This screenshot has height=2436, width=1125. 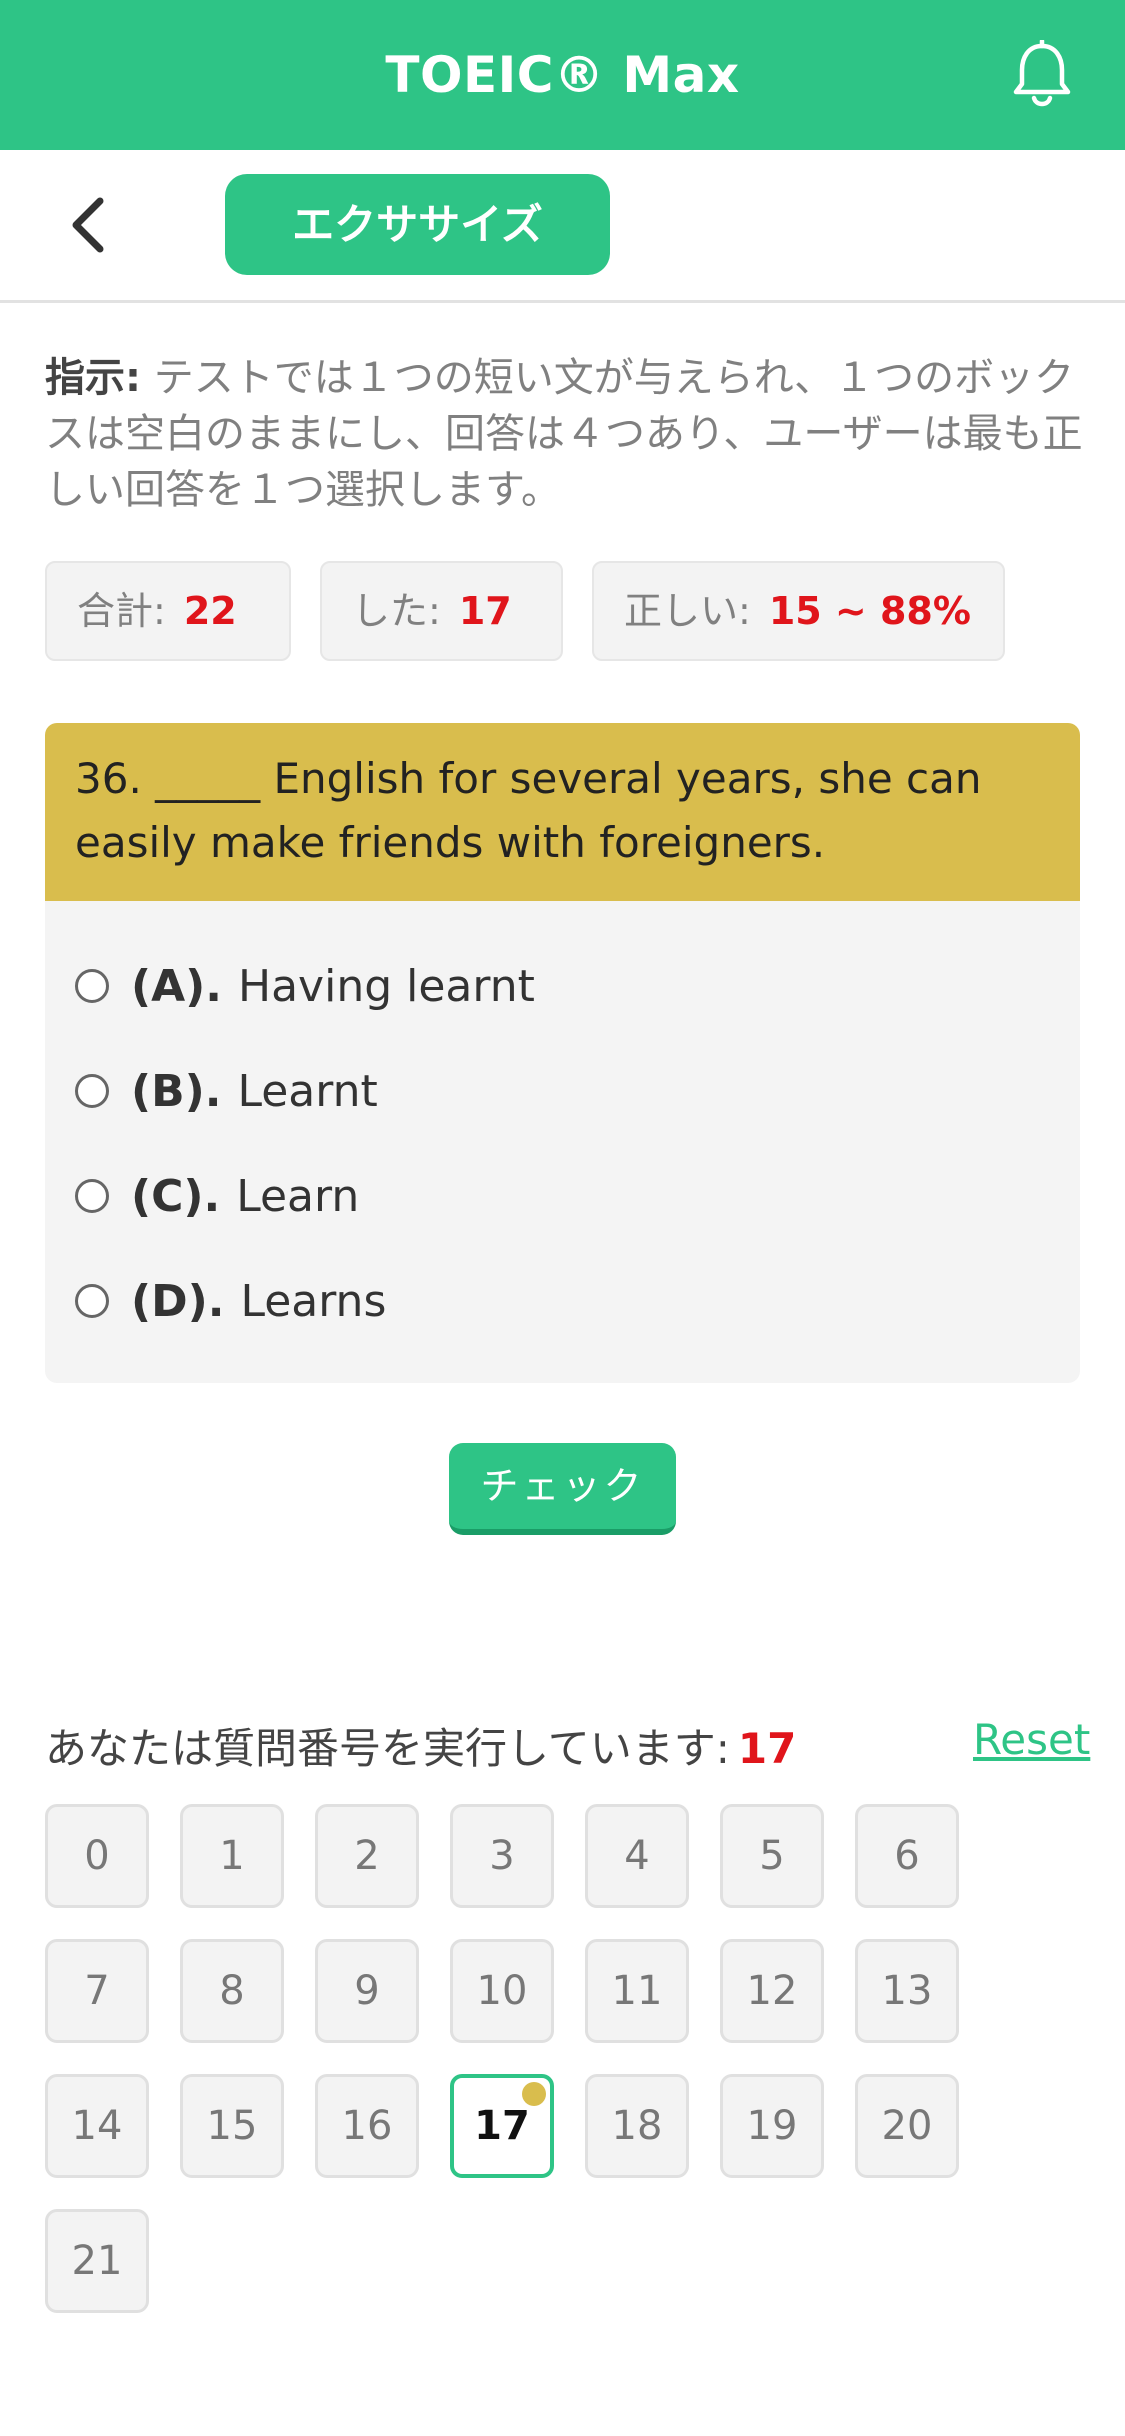 What do you see at coordinates (637, 1856) in the screenshot?
I see `question-number-button: 4` at bounding box center [637, 1856].